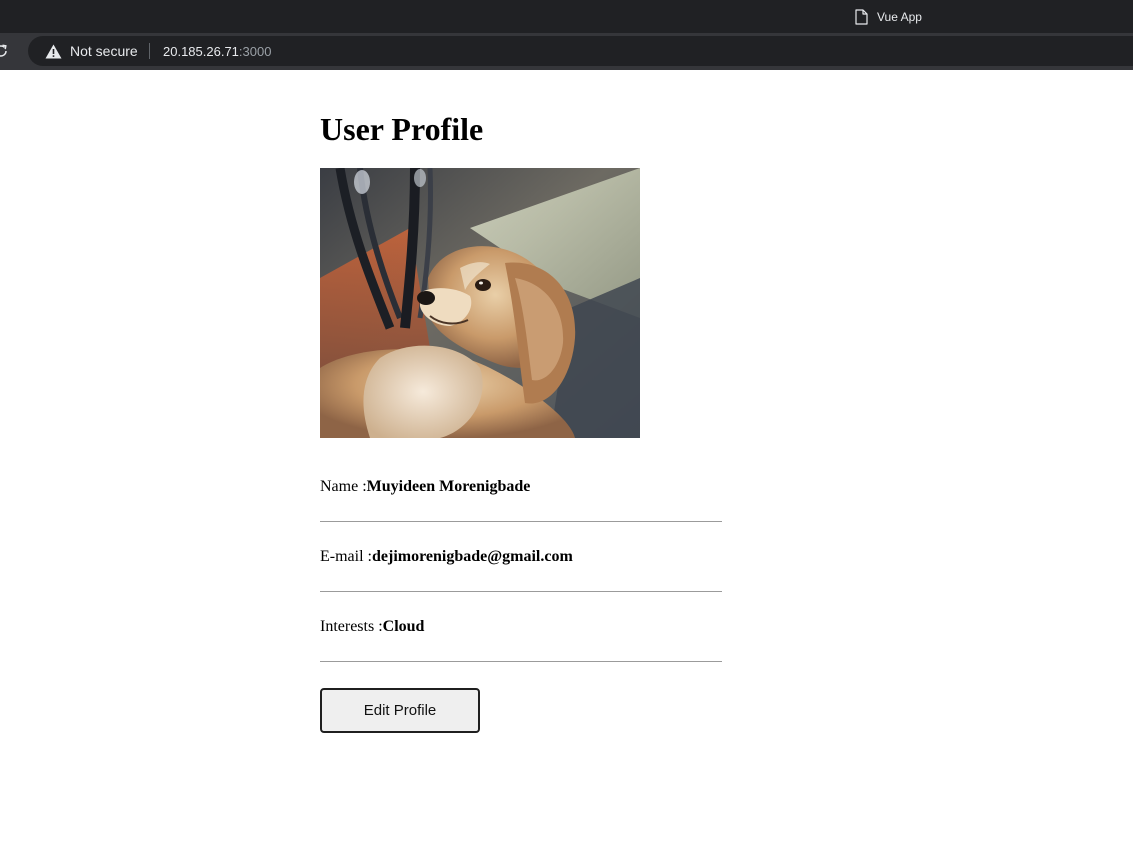  What do you see at coordinates (351, 626) in the screenshot?
I see `interests-label: Interests :` at bounding box center [351, 626].